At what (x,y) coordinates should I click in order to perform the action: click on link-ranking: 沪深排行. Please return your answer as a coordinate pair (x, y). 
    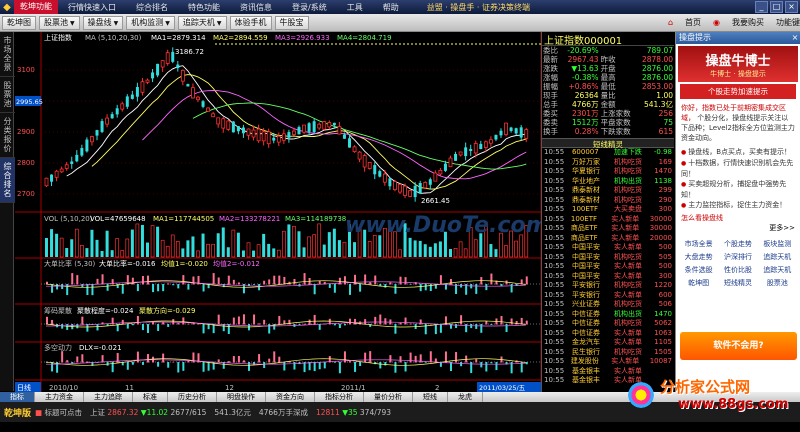
    Looking at the image, I should click on (737, 257).